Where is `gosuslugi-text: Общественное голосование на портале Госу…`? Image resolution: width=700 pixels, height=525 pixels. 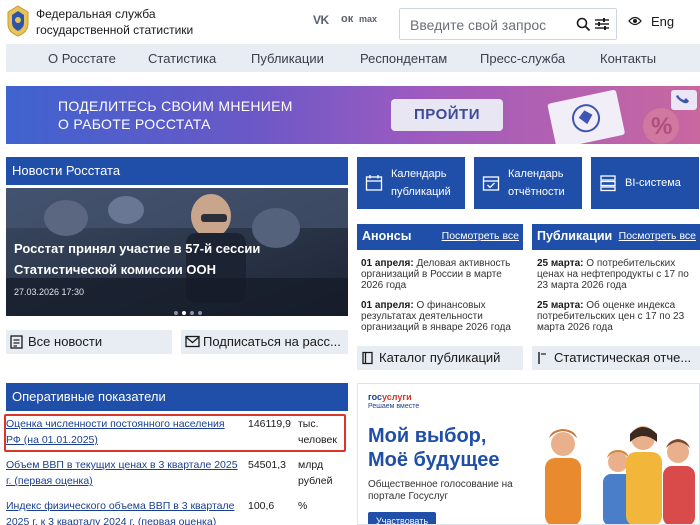
gosuslugi-text: Общественное голосование на портале Госу… is located at coordinates (440, 490).